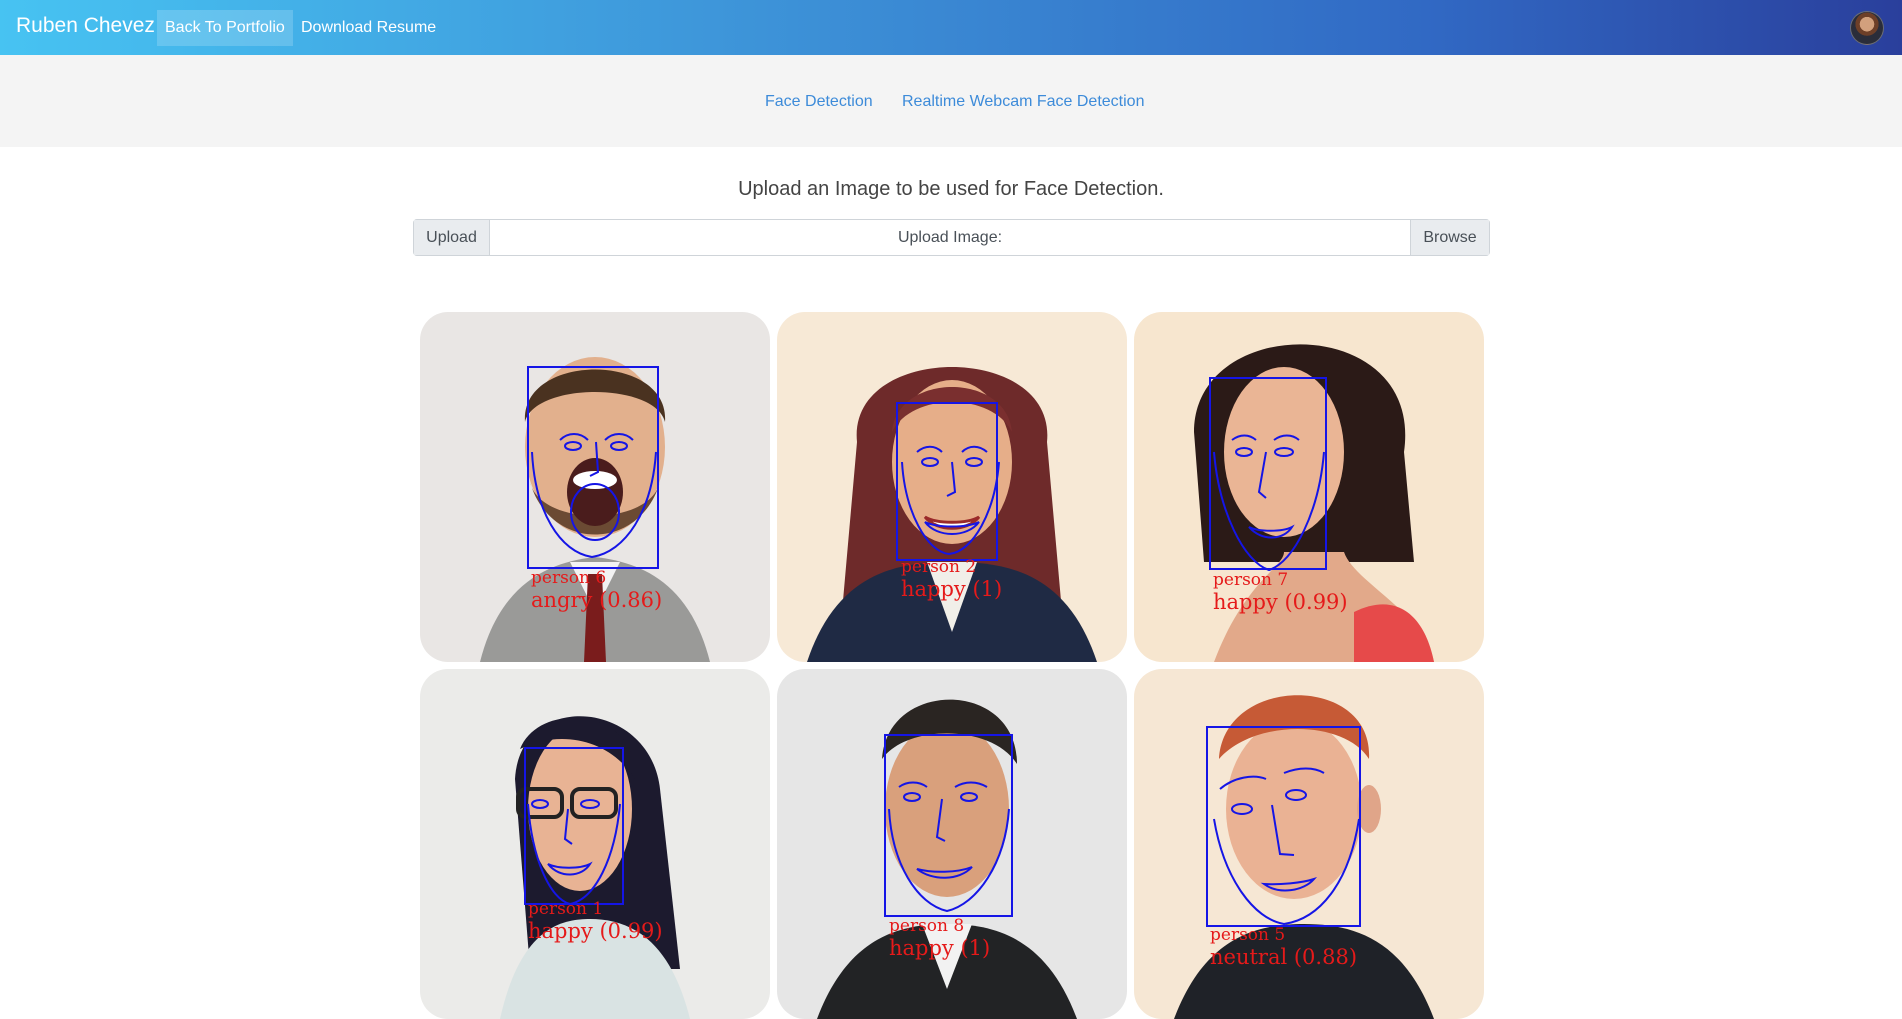  I want to click on download-resume-link: Download Resume, so click(368, 28).